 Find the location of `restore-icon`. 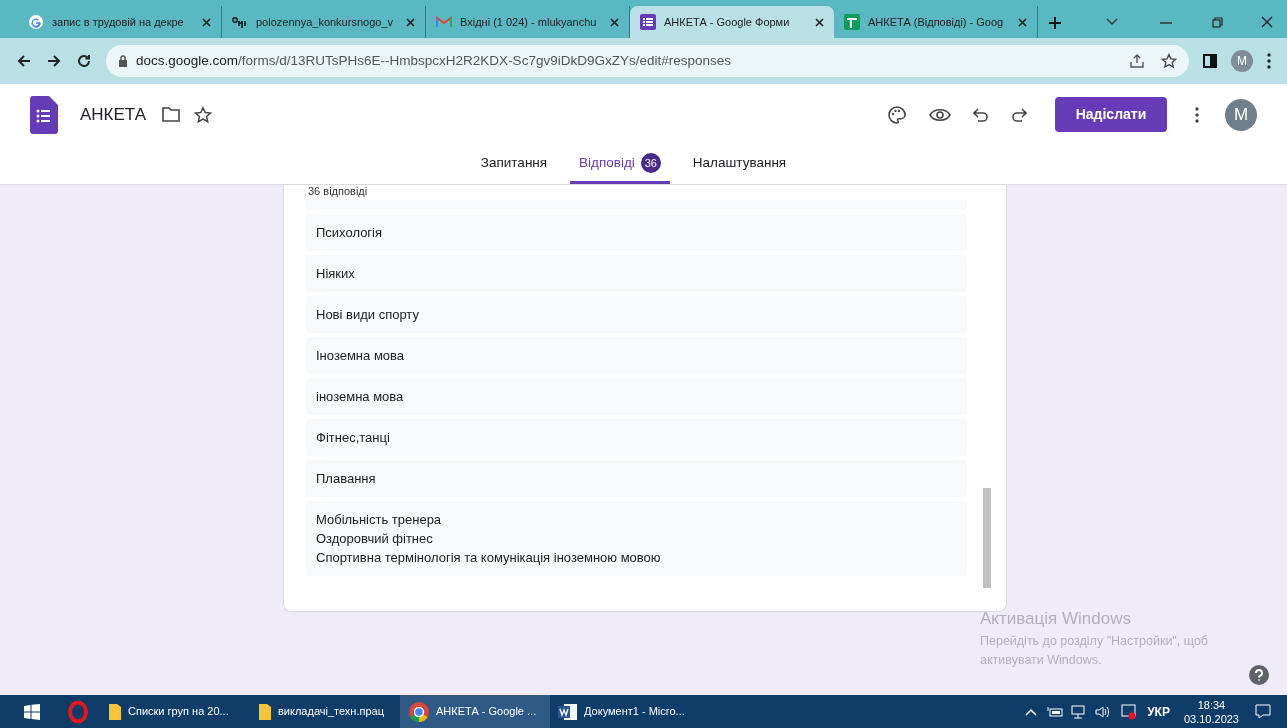

restore-icon is located at coordinates (1217, 22).